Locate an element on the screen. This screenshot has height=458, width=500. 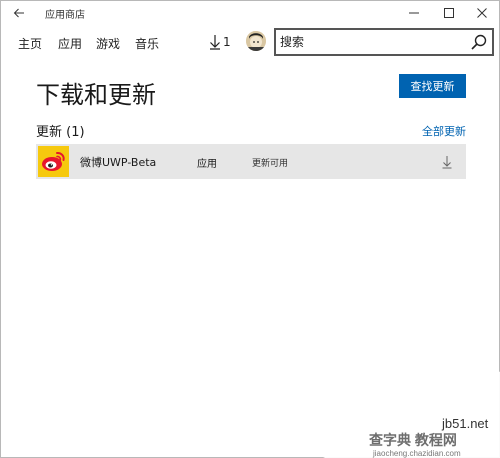
check-updates-button: 查找更新 is located at coordinates (432, 86).